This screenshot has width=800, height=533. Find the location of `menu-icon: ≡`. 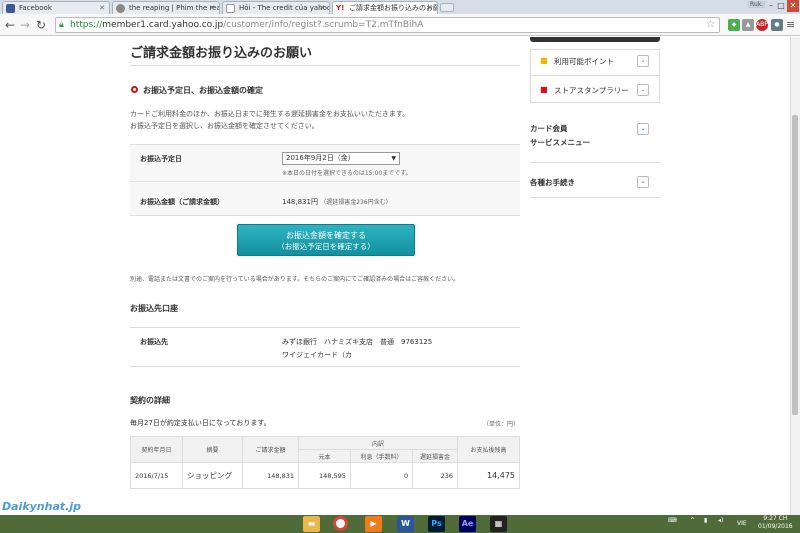

menu-icon: ≡ is located at coordinates (790, 25).